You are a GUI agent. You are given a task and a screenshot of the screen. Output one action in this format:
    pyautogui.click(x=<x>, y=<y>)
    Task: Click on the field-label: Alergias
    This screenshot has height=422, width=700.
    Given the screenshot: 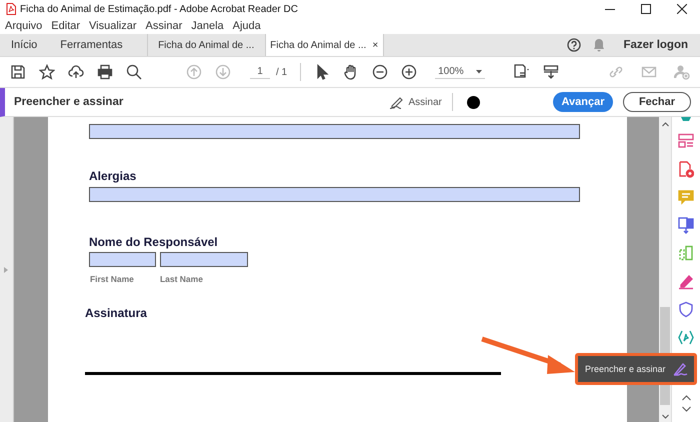 What is the action you would take?
    pyautogui.click(x=113, y=176)
    